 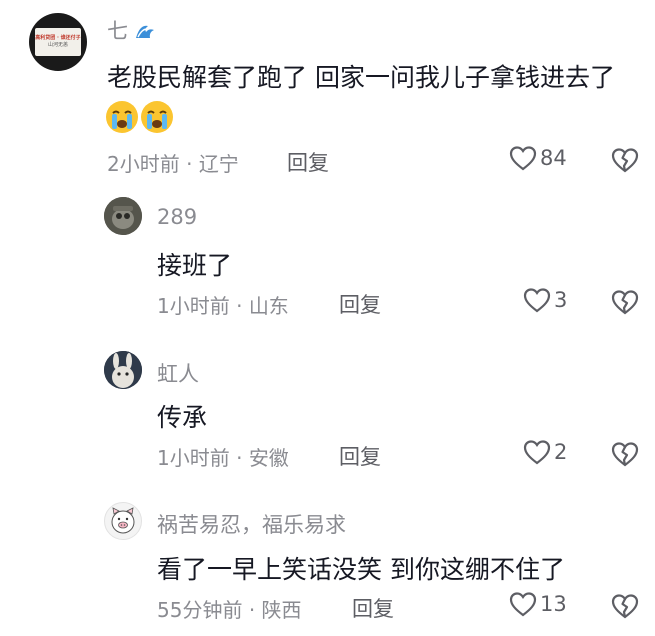 I want to click on avatar: 高利贷团 · 谁还付子 山河无恙, so click(x=58, y=42).